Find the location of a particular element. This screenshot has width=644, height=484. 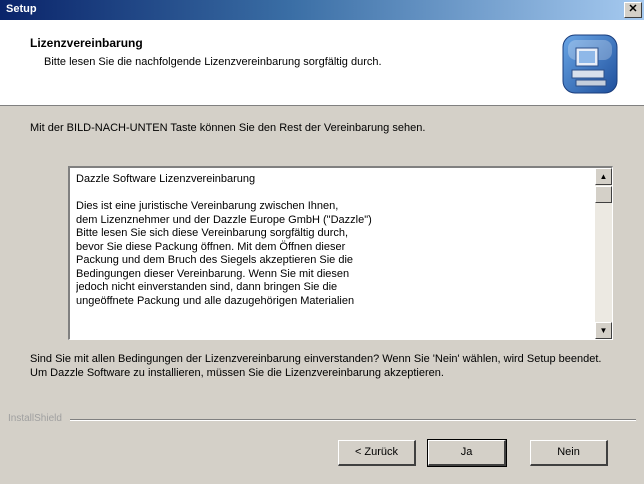

scroll-up-button: ▲ is located at coordinates (603, 176).